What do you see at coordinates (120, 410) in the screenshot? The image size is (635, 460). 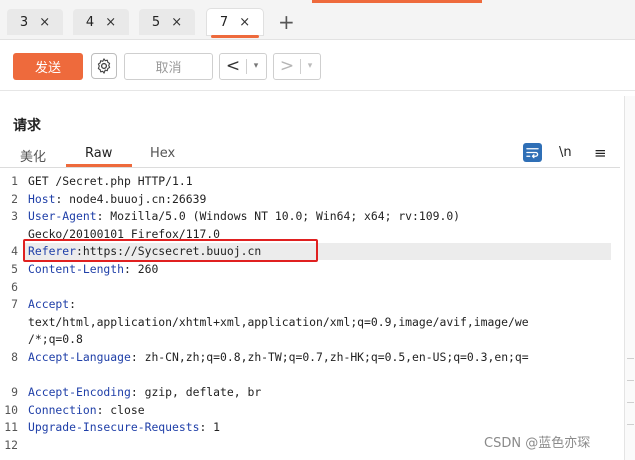 I see `header-value: : close` at bounding box center [120, 410].